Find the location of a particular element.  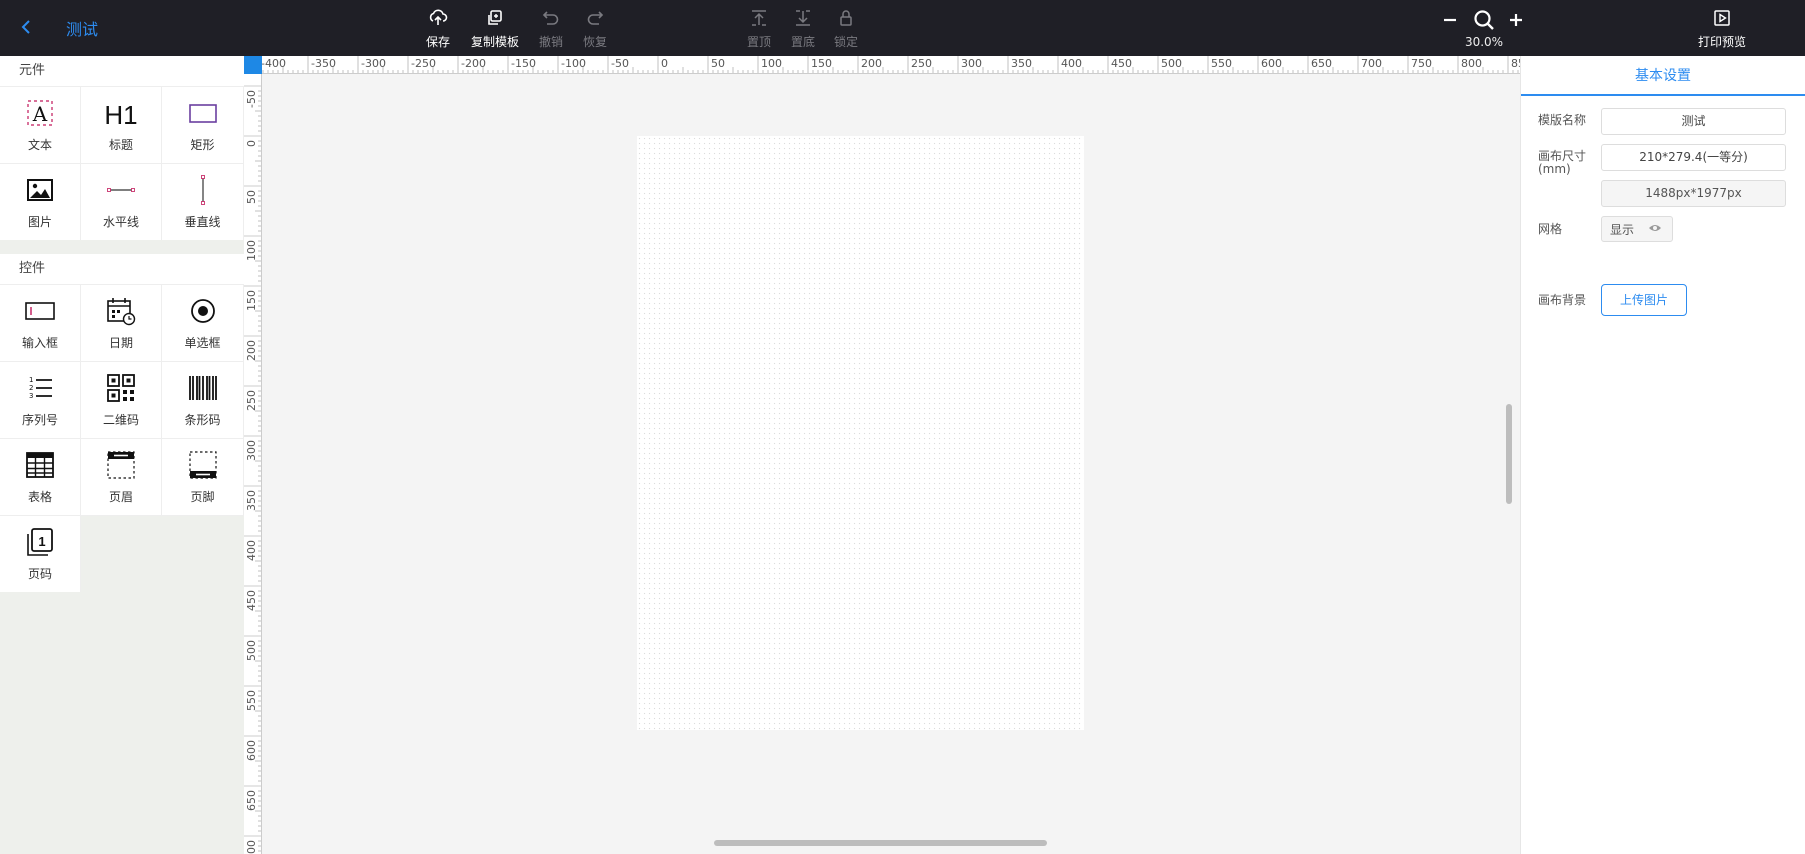

control-barcode: 条形码 is located at coordinates (203, 399).